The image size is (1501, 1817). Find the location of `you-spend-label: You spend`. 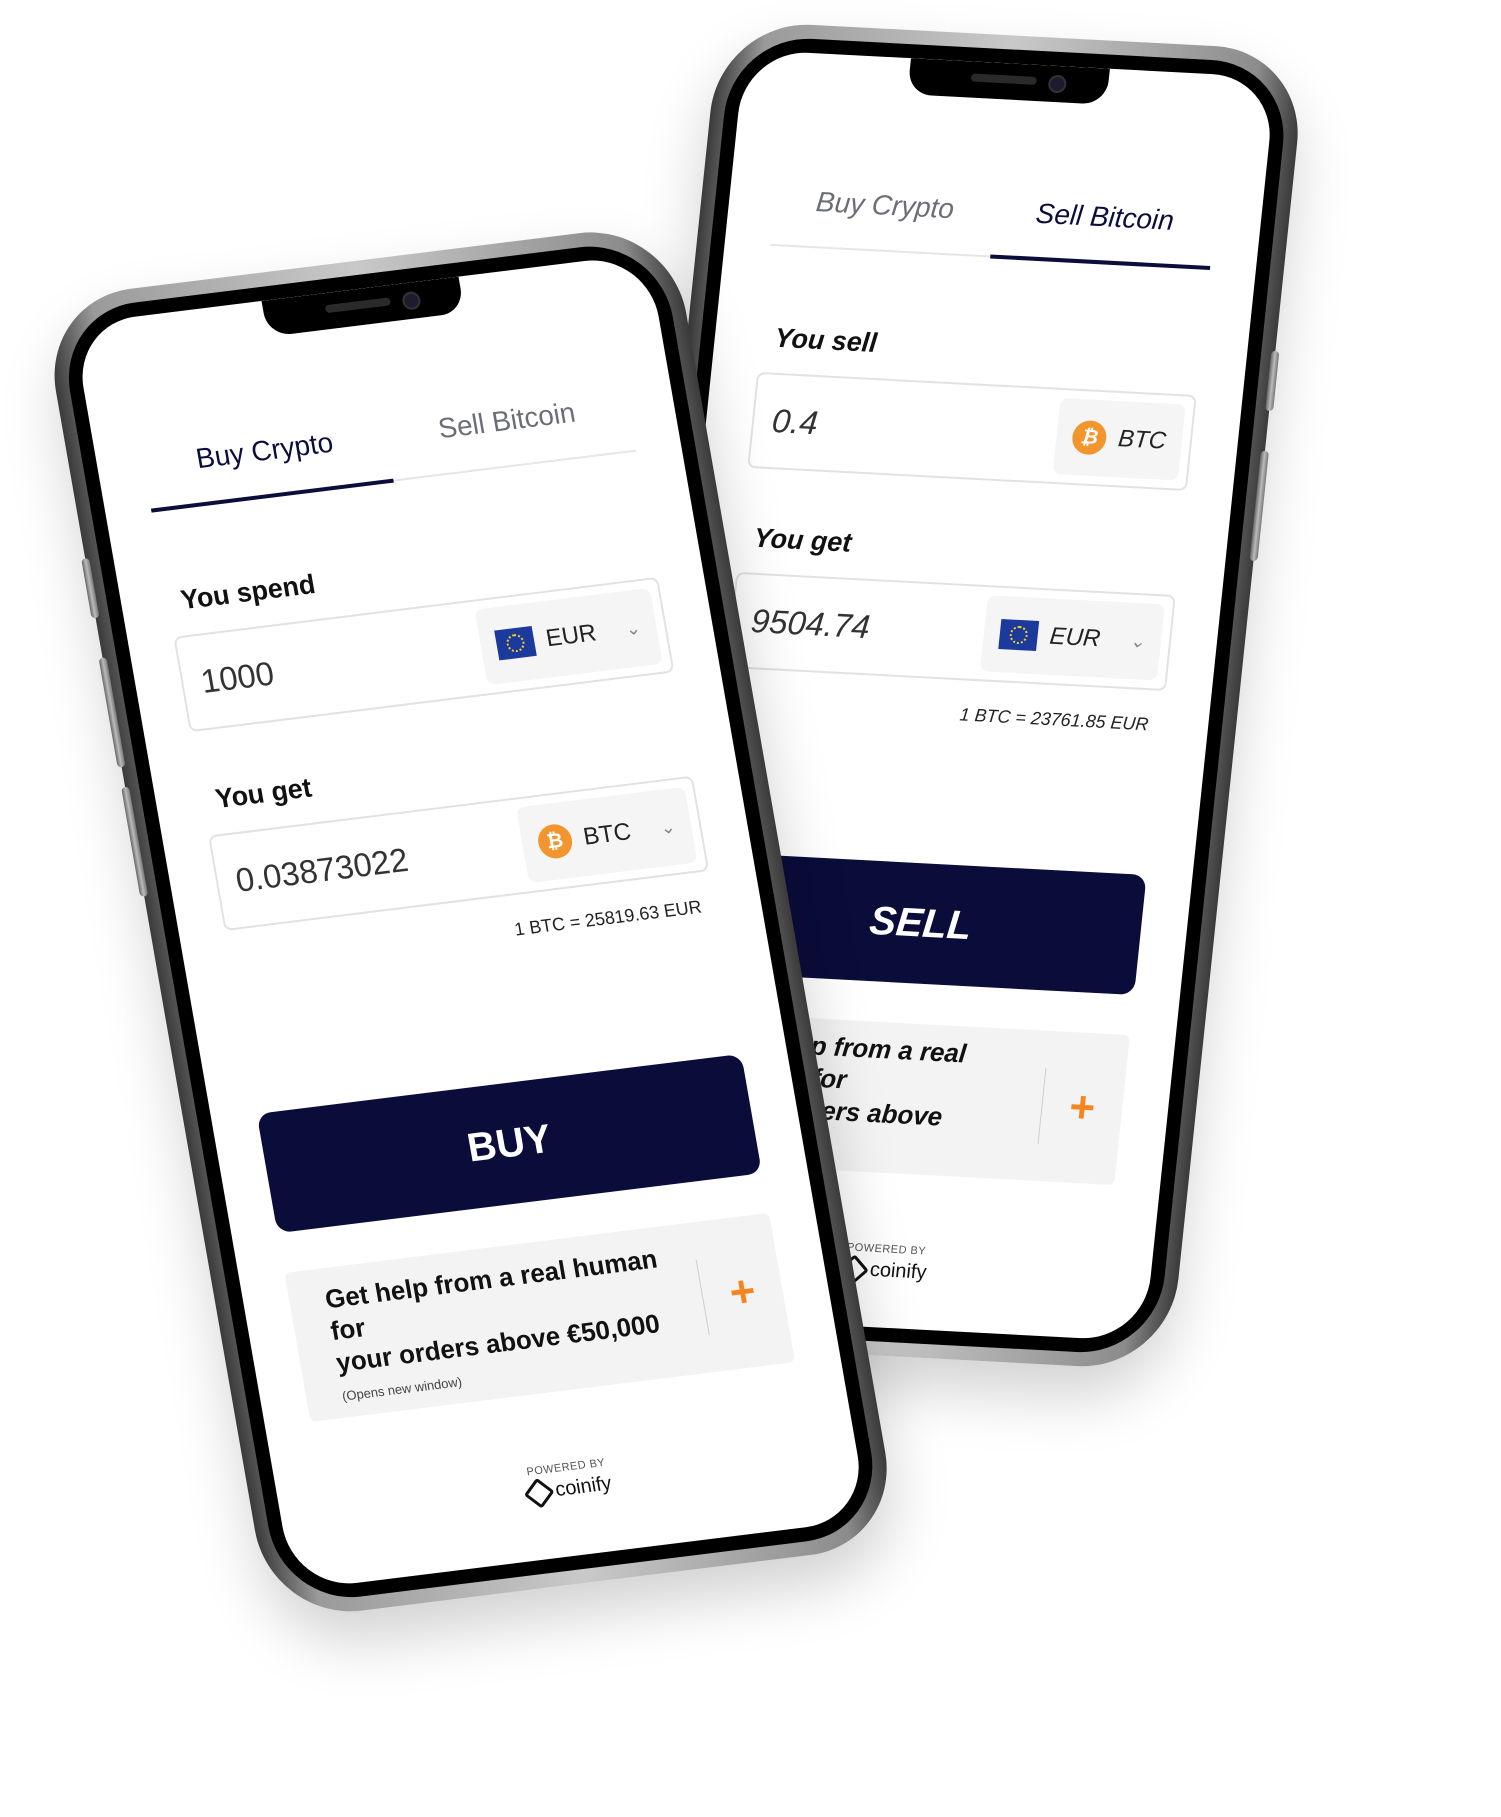

you-spend-label: You spend is located at coordinates (248, 592).